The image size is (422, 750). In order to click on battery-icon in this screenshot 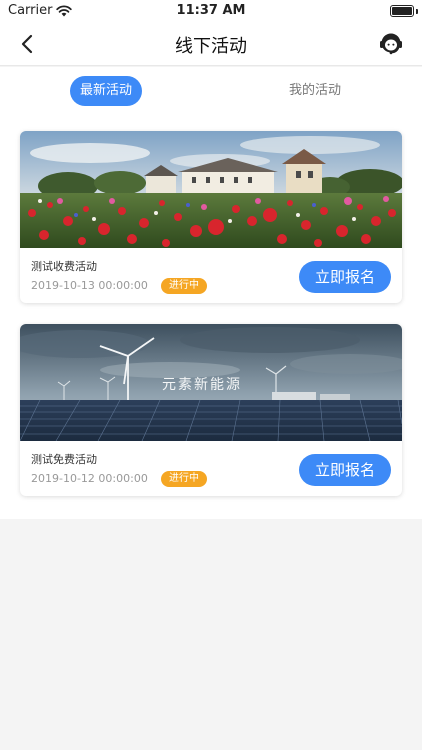, I will do `click(402, 11)`.